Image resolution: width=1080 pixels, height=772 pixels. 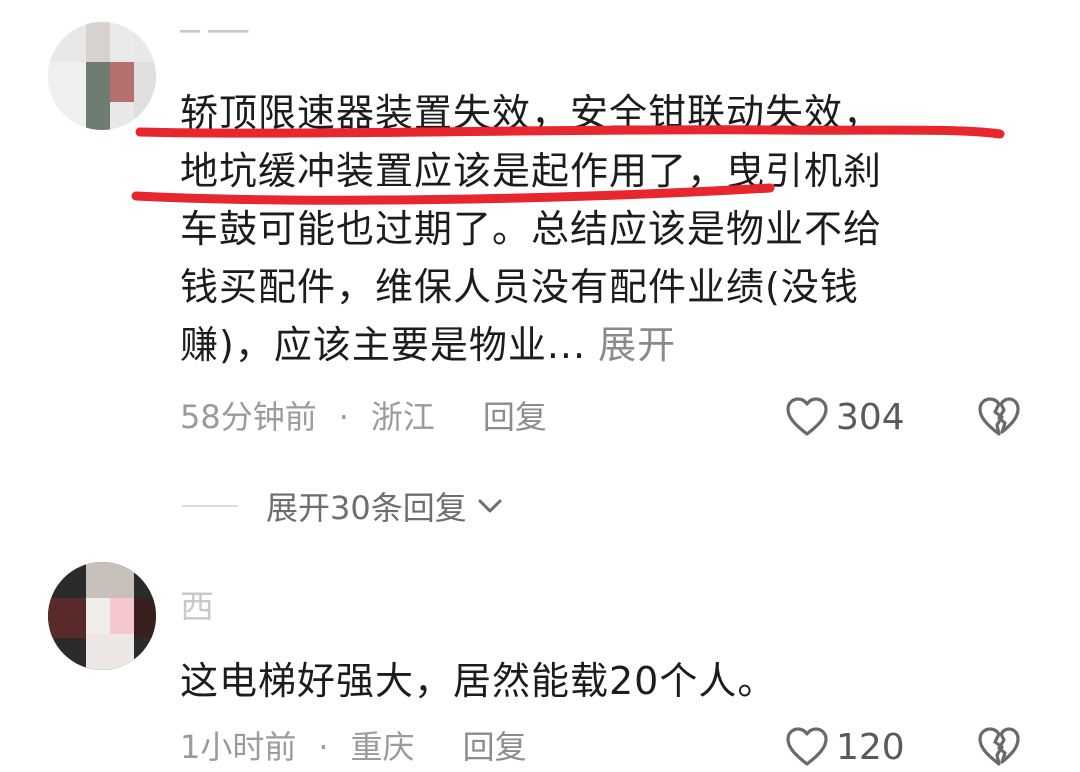 I want to click on username: 西, so click(x=210, y=600).